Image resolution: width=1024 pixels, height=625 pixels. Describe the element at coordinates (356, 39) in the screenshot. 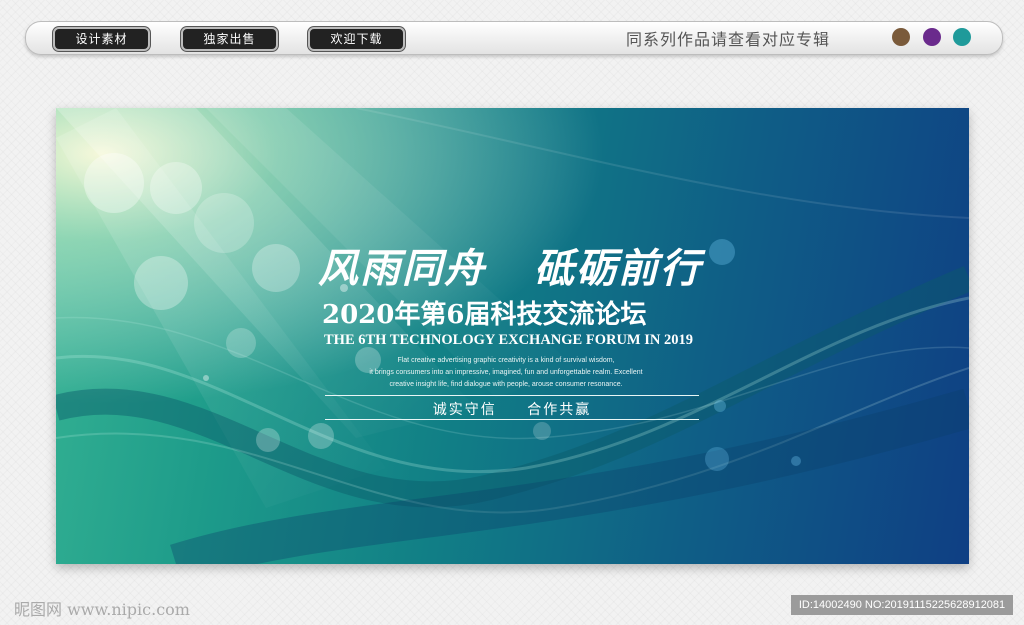

I see `welcome-download-button: 欢迎下载` at that location.